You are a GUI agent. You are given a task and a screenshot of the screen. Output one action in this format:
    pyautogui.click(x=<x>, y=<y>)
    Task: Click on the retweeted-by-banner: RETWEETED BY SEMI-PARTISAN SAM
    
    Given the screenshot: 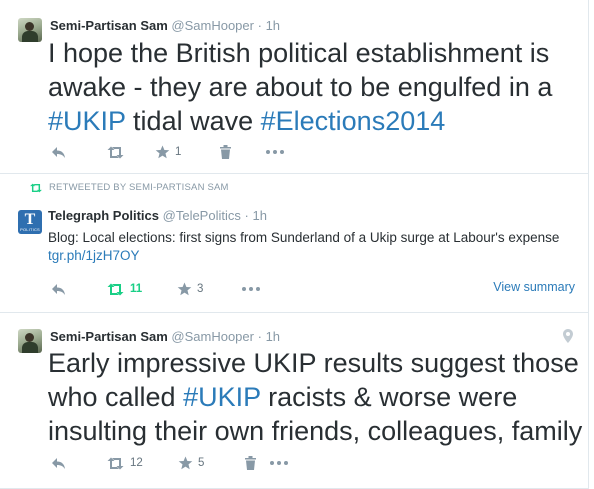 What is the action you would take?
    pyautogui.click(x=129, y=187)
    